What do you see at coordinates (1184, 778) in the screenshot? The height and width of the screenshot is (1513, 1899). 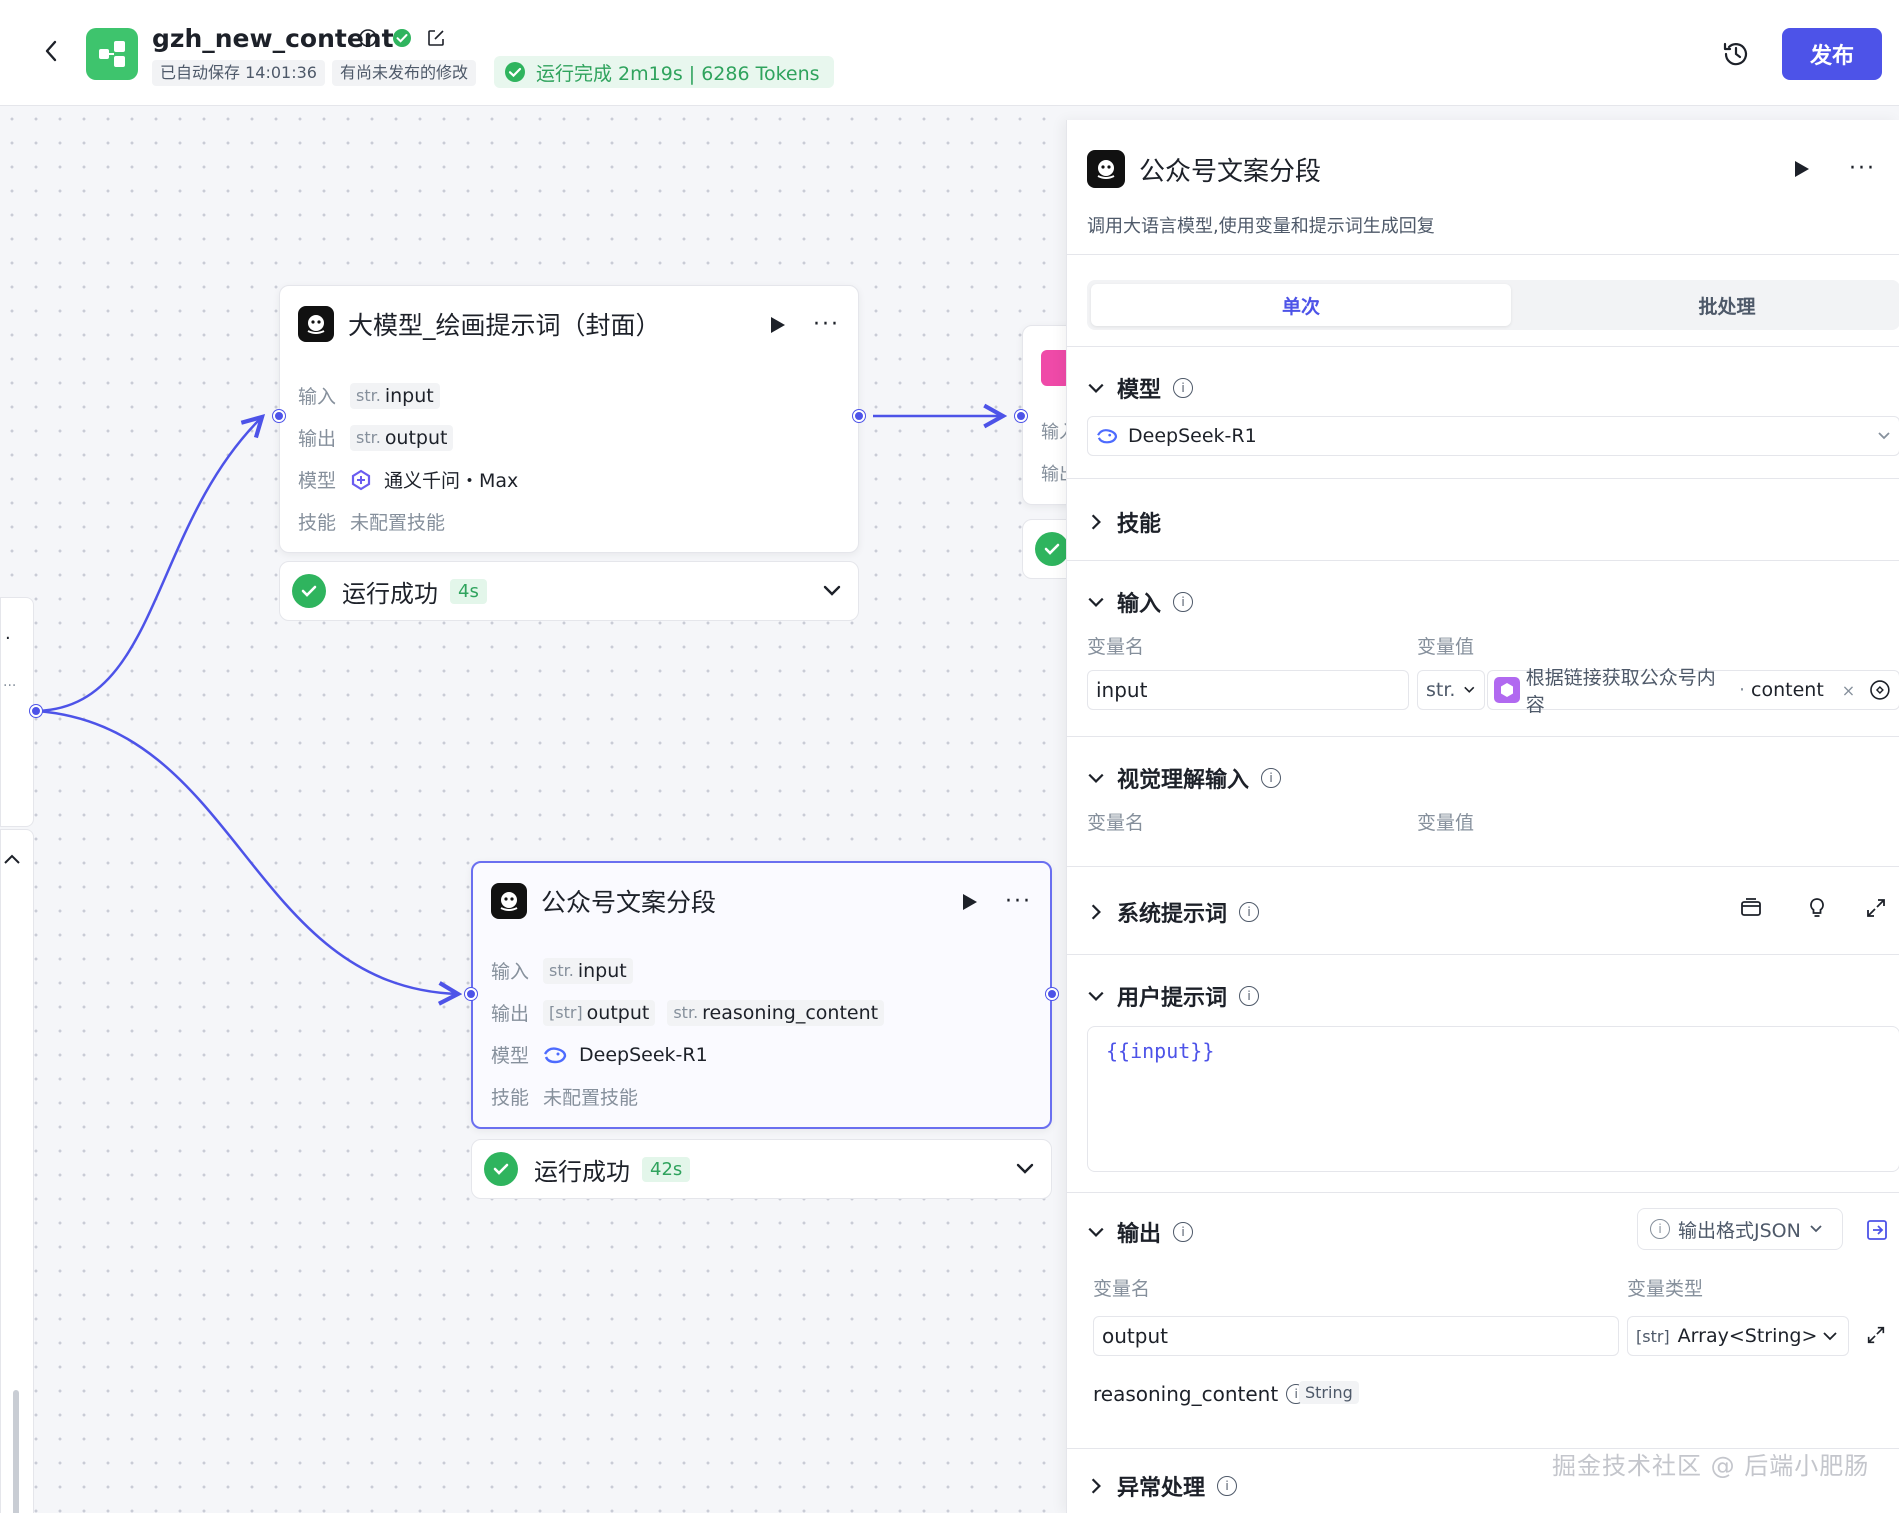 I see `section-vision-input: 视觉理解输入 i` at bounding box center [1184, 778].